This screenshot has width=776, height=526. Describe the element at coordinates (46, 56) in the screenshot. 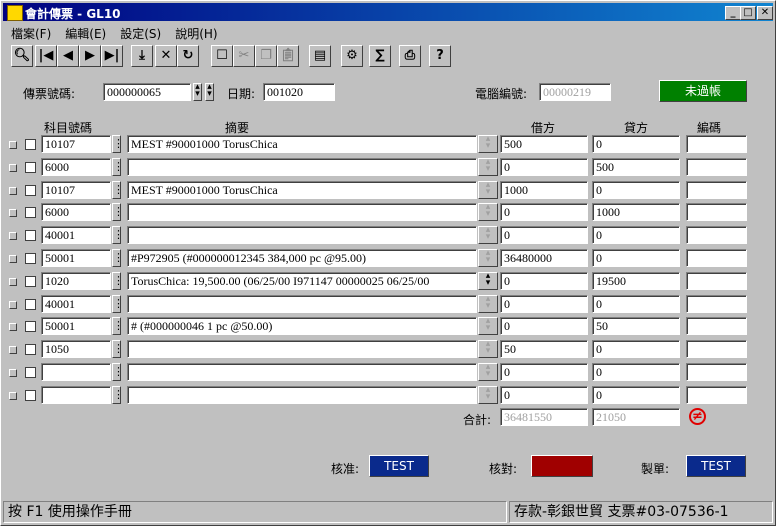

I see `first-record-button: |◀` at that location.